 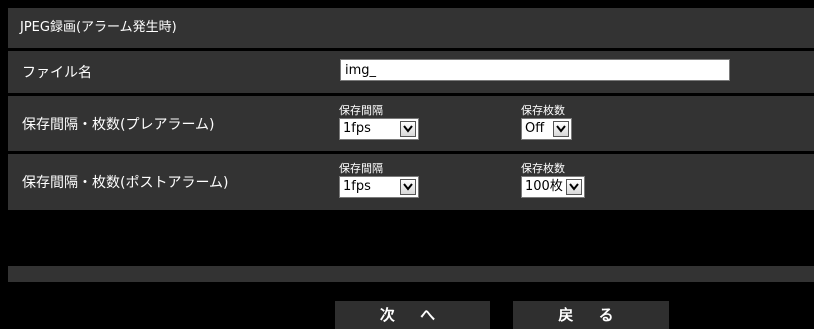 What do you see at coordinates (361, 168) in the screenshot?
I see `post-alarm-interval-label: 保存間隔` at bounding box center [361, 168].